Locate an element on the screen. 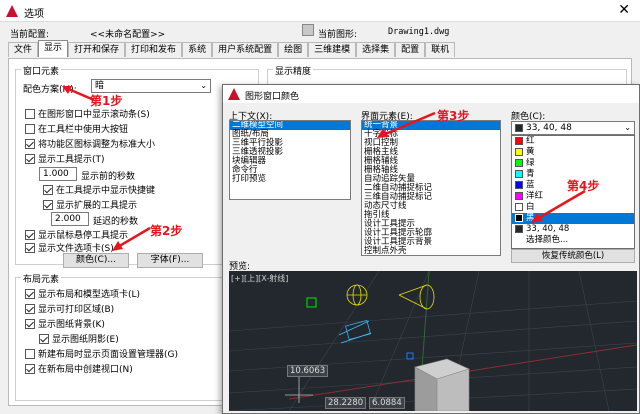 Image resolution: width=640 pixels, height=414 pixels. current-drawing-value: Drawing1.dwg is located at coordinates (419, 32).